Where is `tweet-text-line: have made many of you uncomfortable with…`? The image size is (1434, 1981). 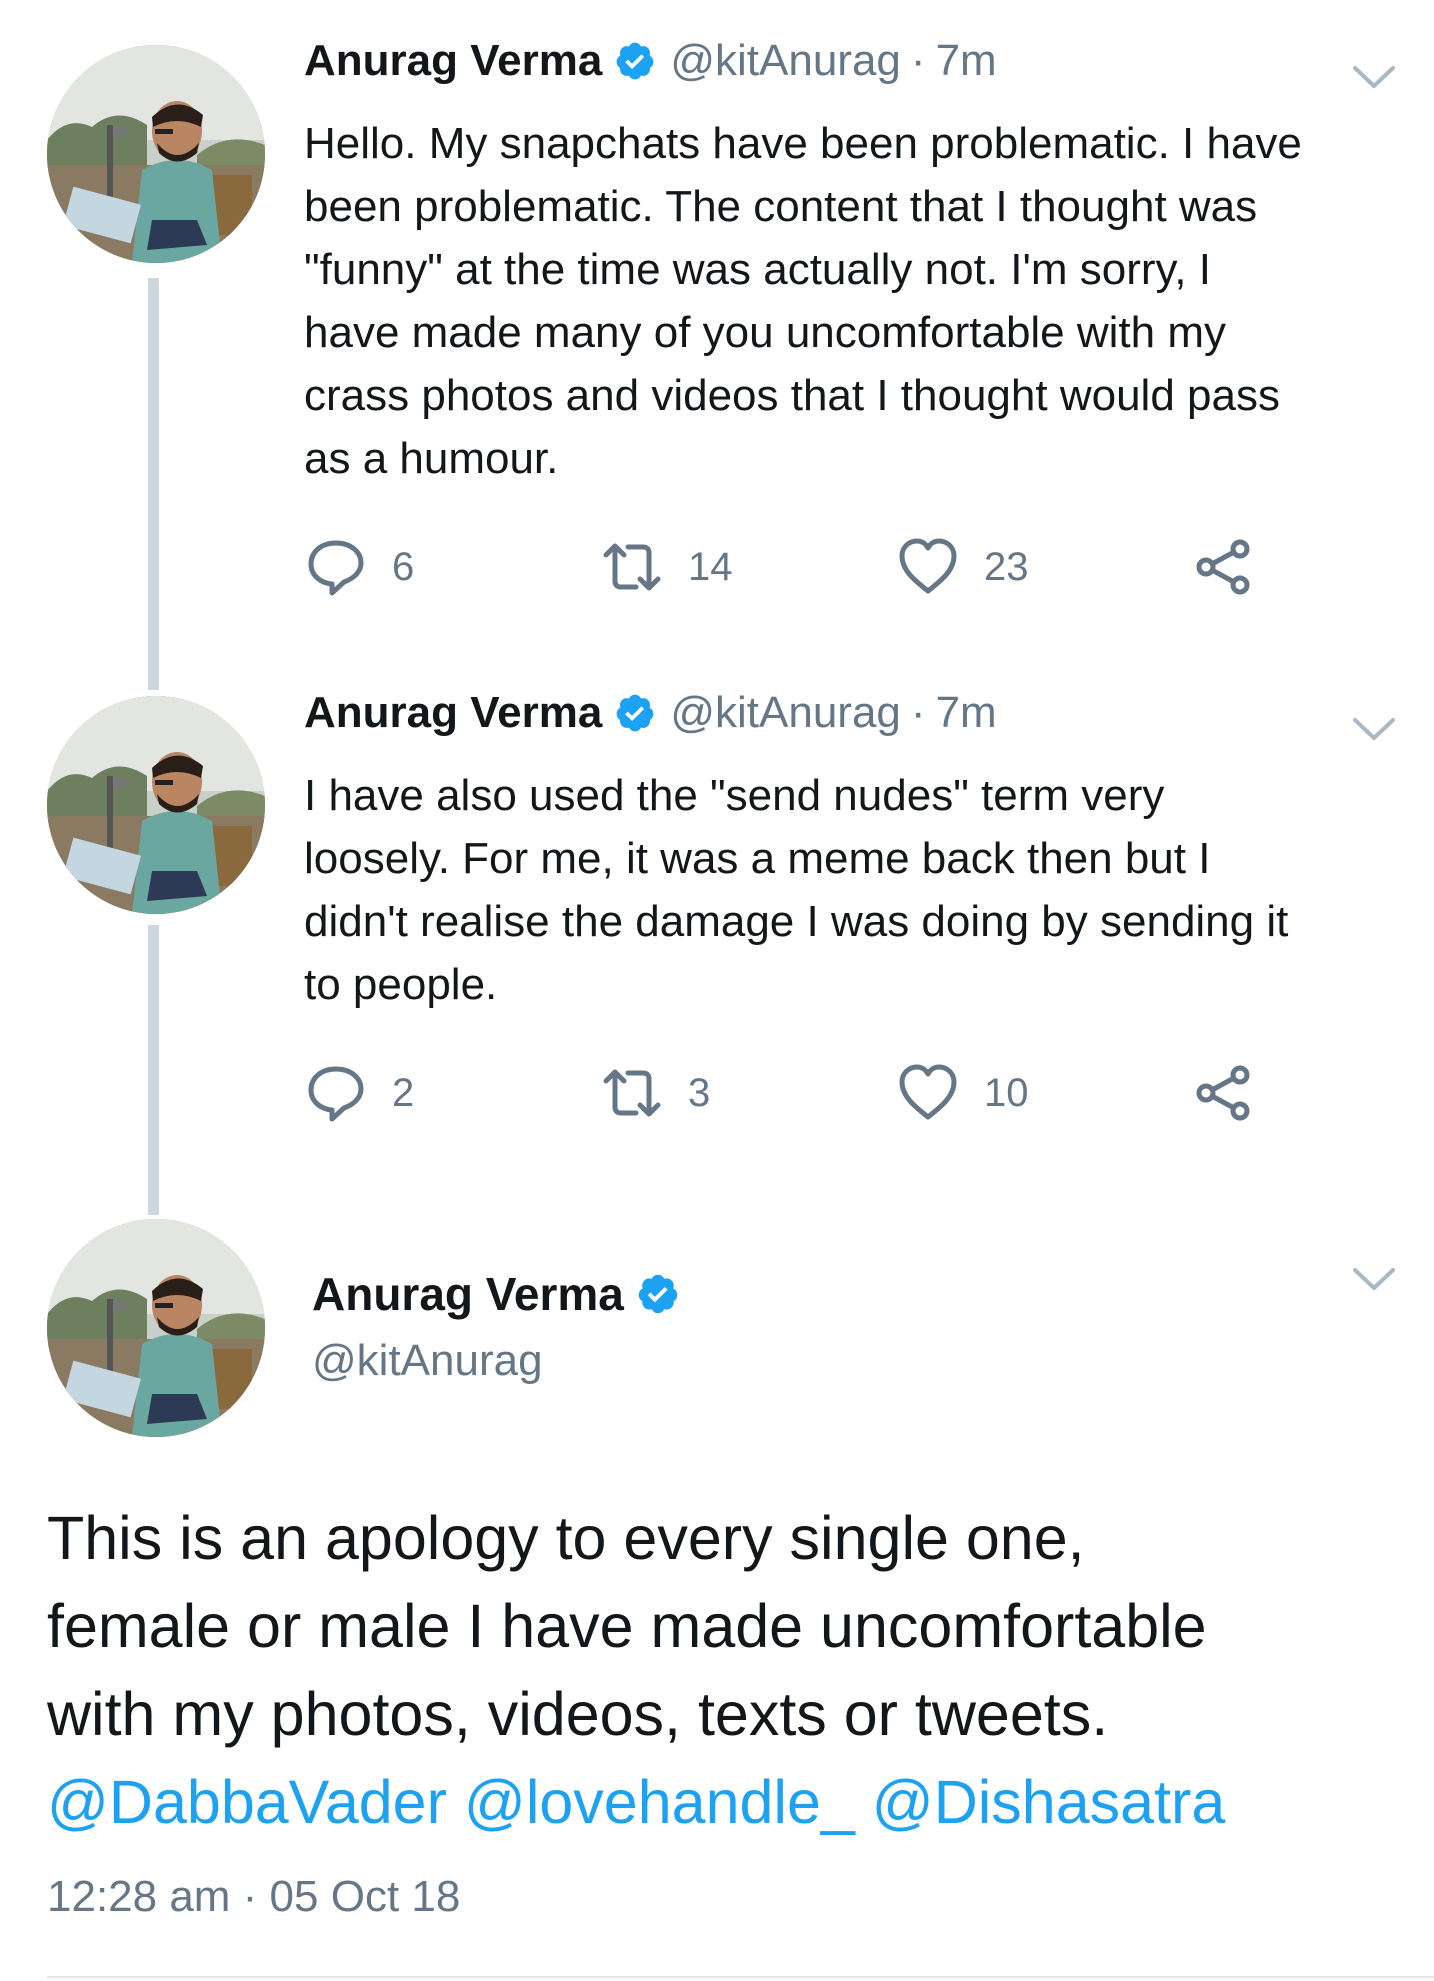
tweet-text-line: have made many of you uncomfortable with… is located at coordinates (765, 332).